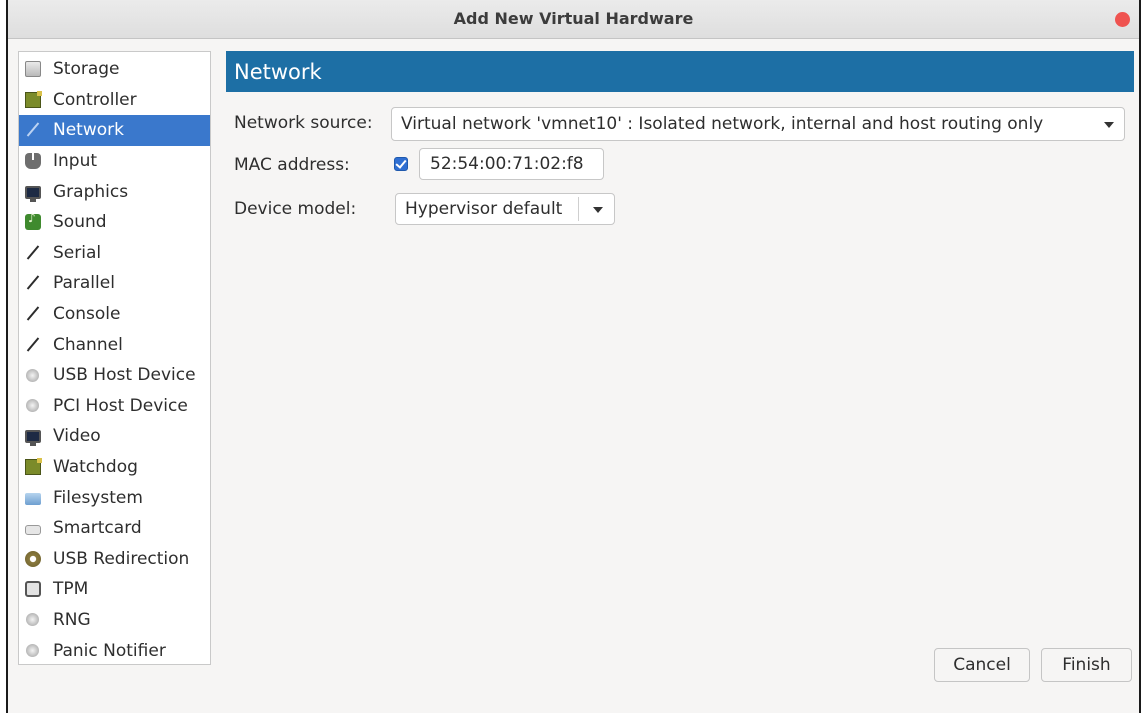 The width and height of the screenshot is (1141, 713). Describe the element at coordinates (86, 69) in the screenshot. I see `sidebar-item-label: Storage` at that location.